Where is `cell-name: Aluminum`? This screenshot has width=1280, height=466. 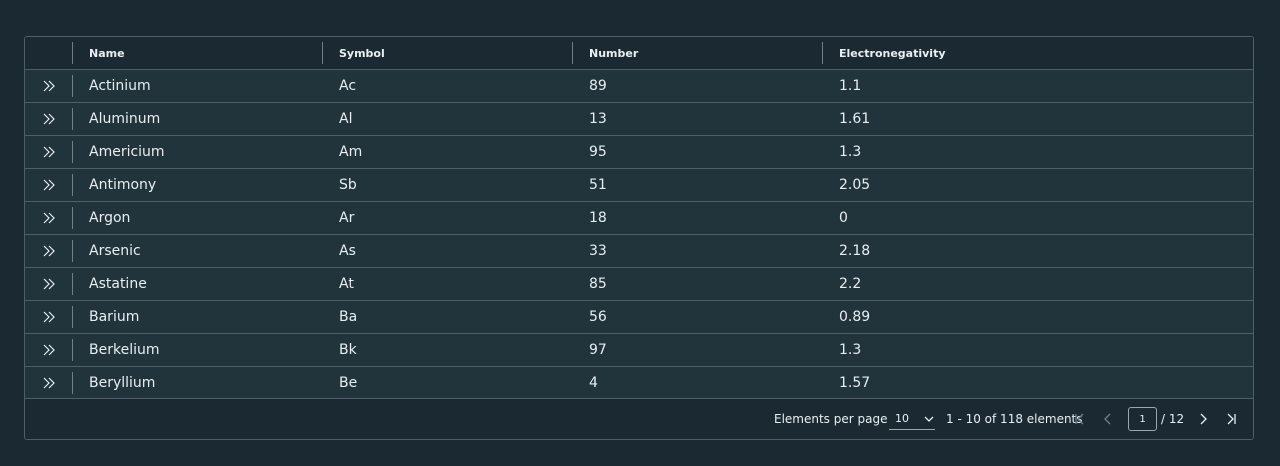 cell-name: Aluminum is located at coordinates (125, 119).